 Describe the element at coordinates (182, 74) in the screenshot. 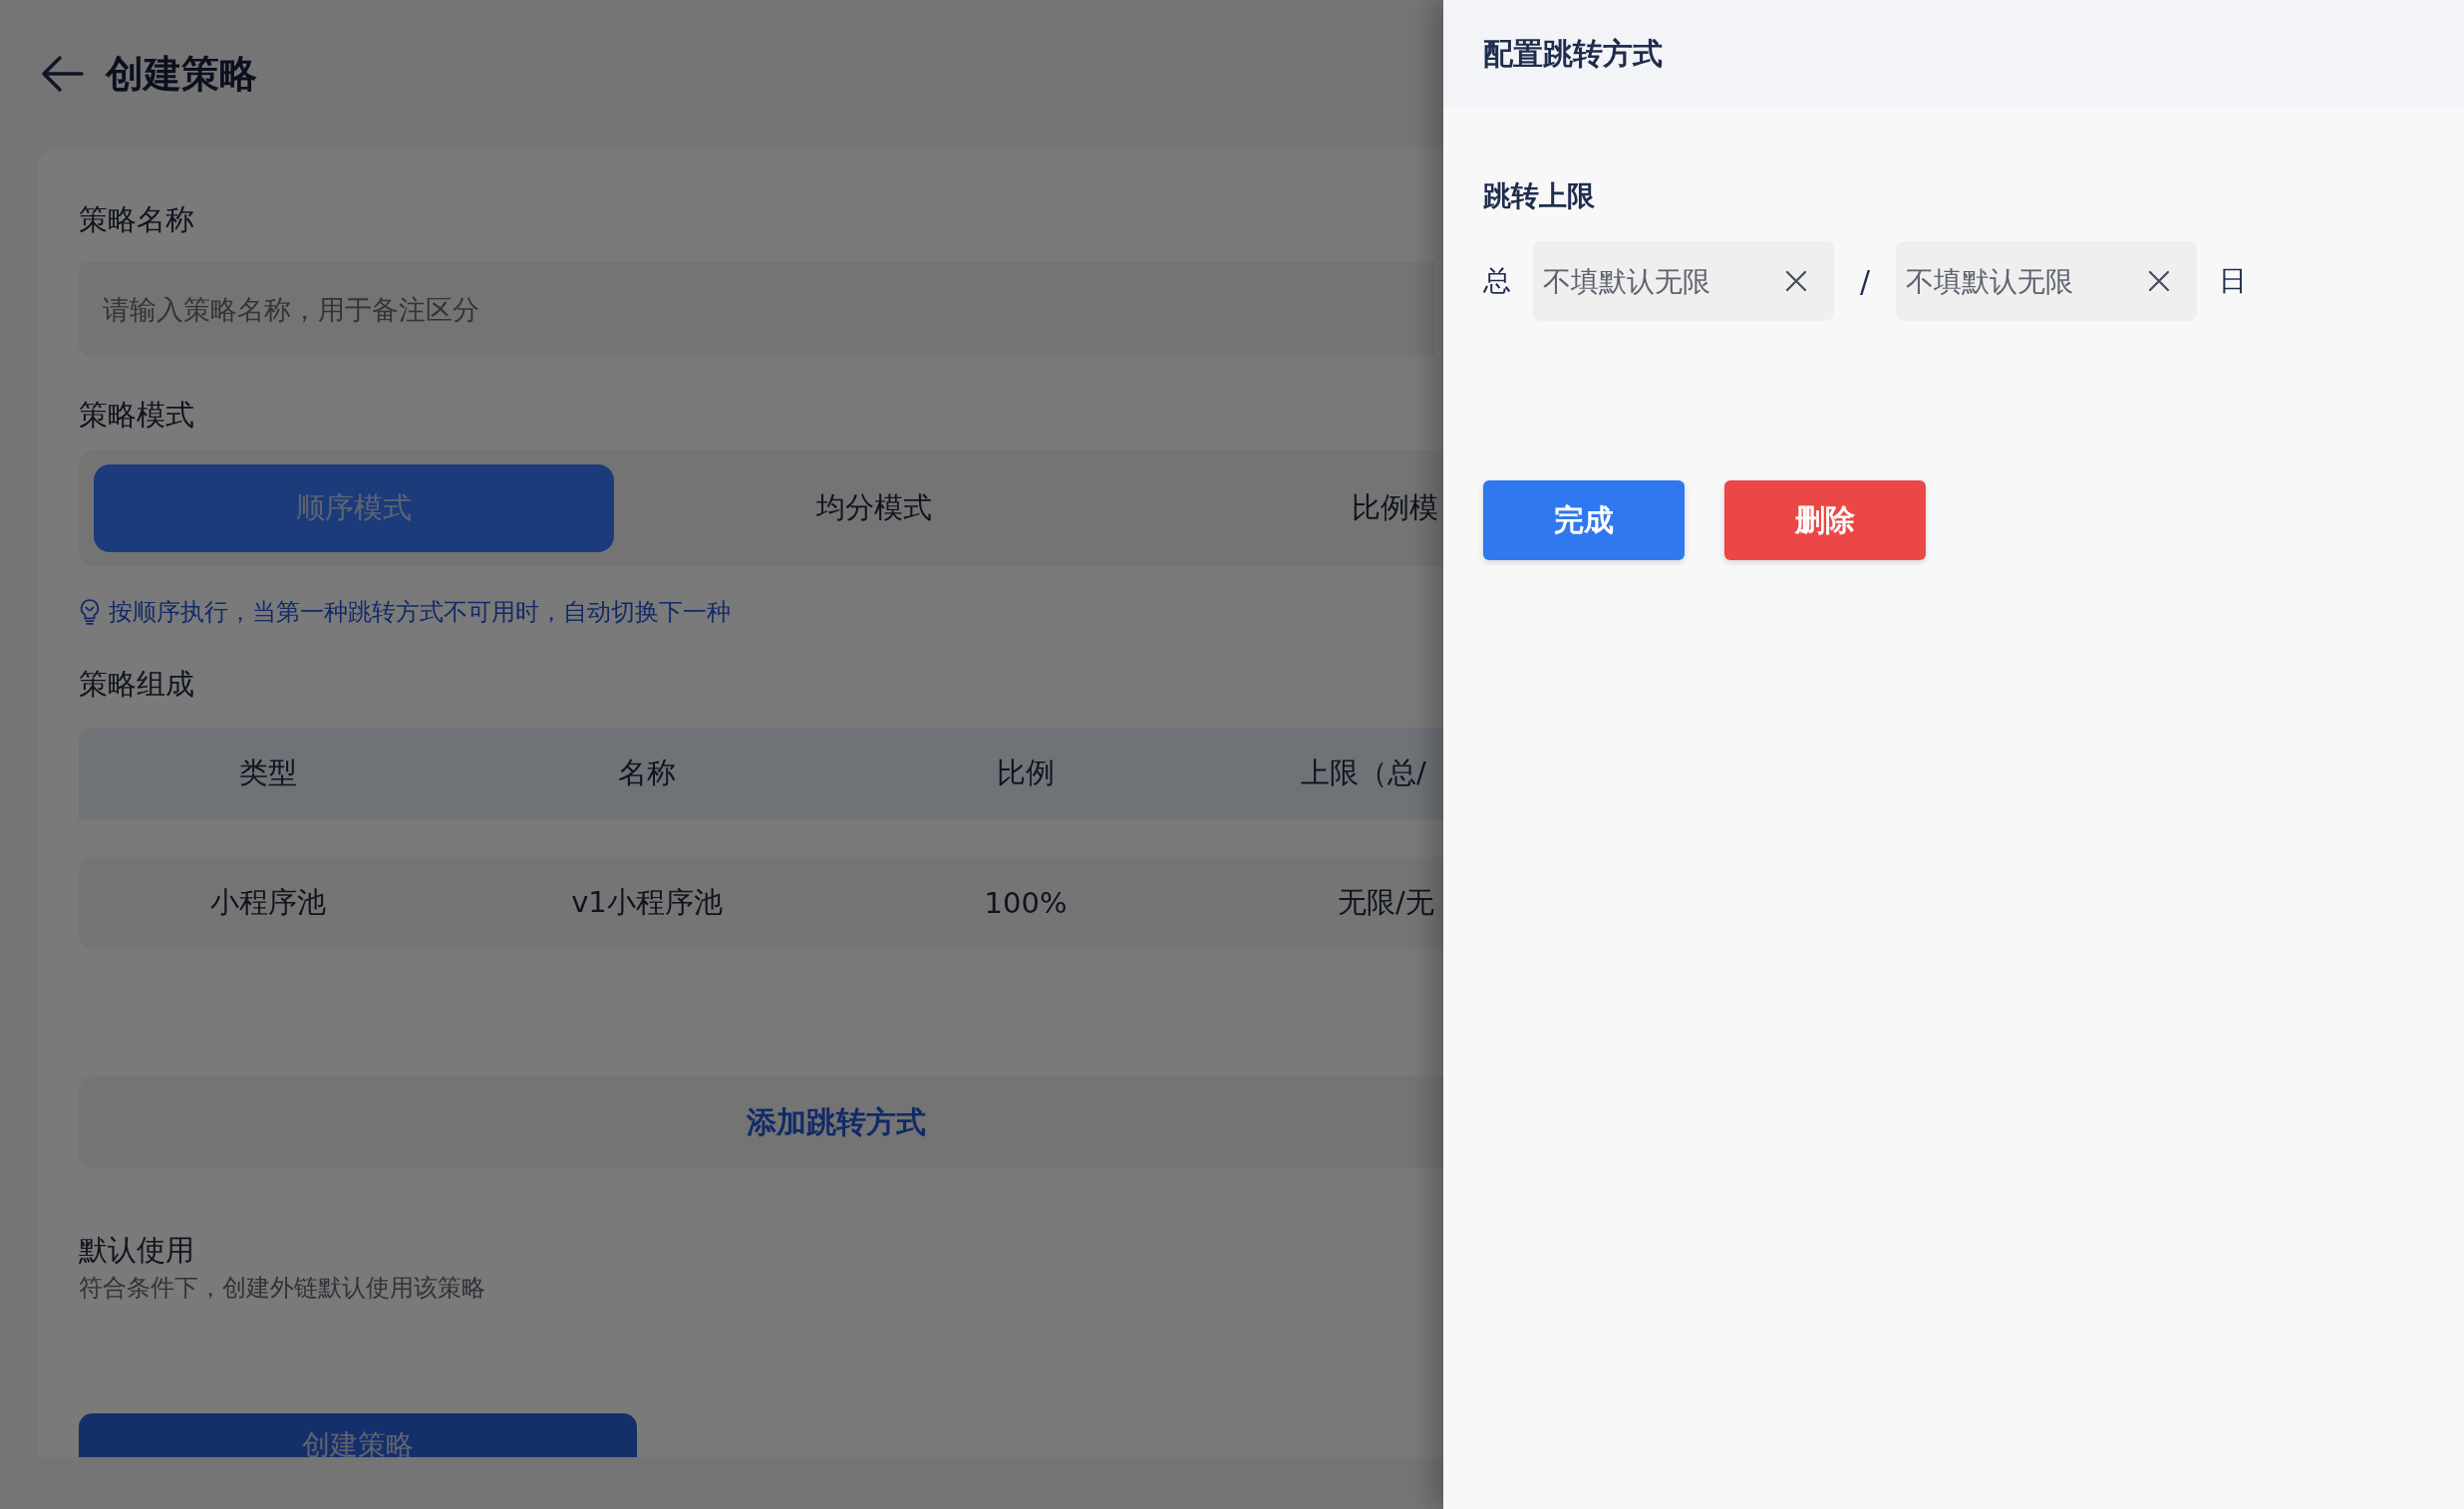

I see `page-title: 创建策略` at that location.